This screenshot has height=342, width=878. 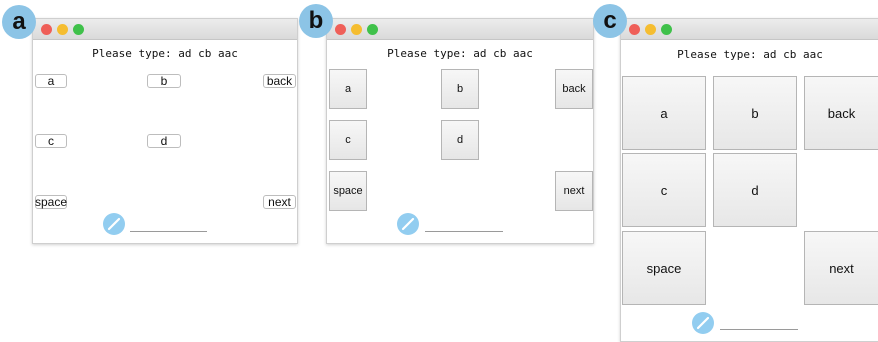 What do you see at coordinates (316, 21) in the screenshot?
I see `panel-badge-b: b` at bounding box center [316, 21].